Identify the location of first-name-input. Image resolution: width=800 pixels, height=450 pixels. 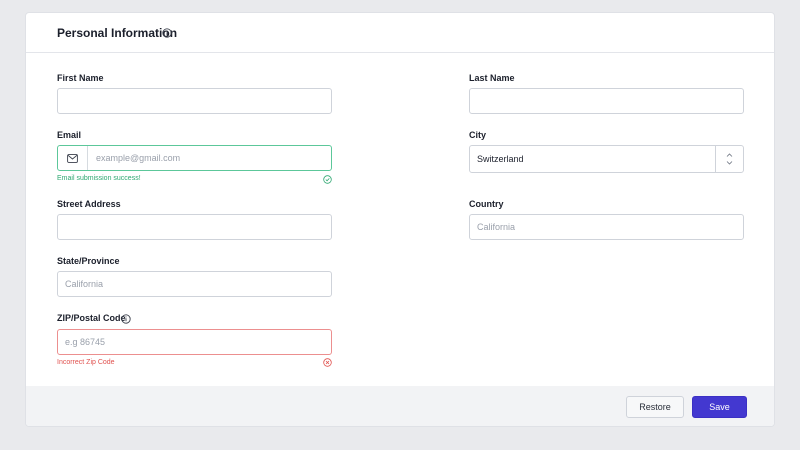
(194, 101).